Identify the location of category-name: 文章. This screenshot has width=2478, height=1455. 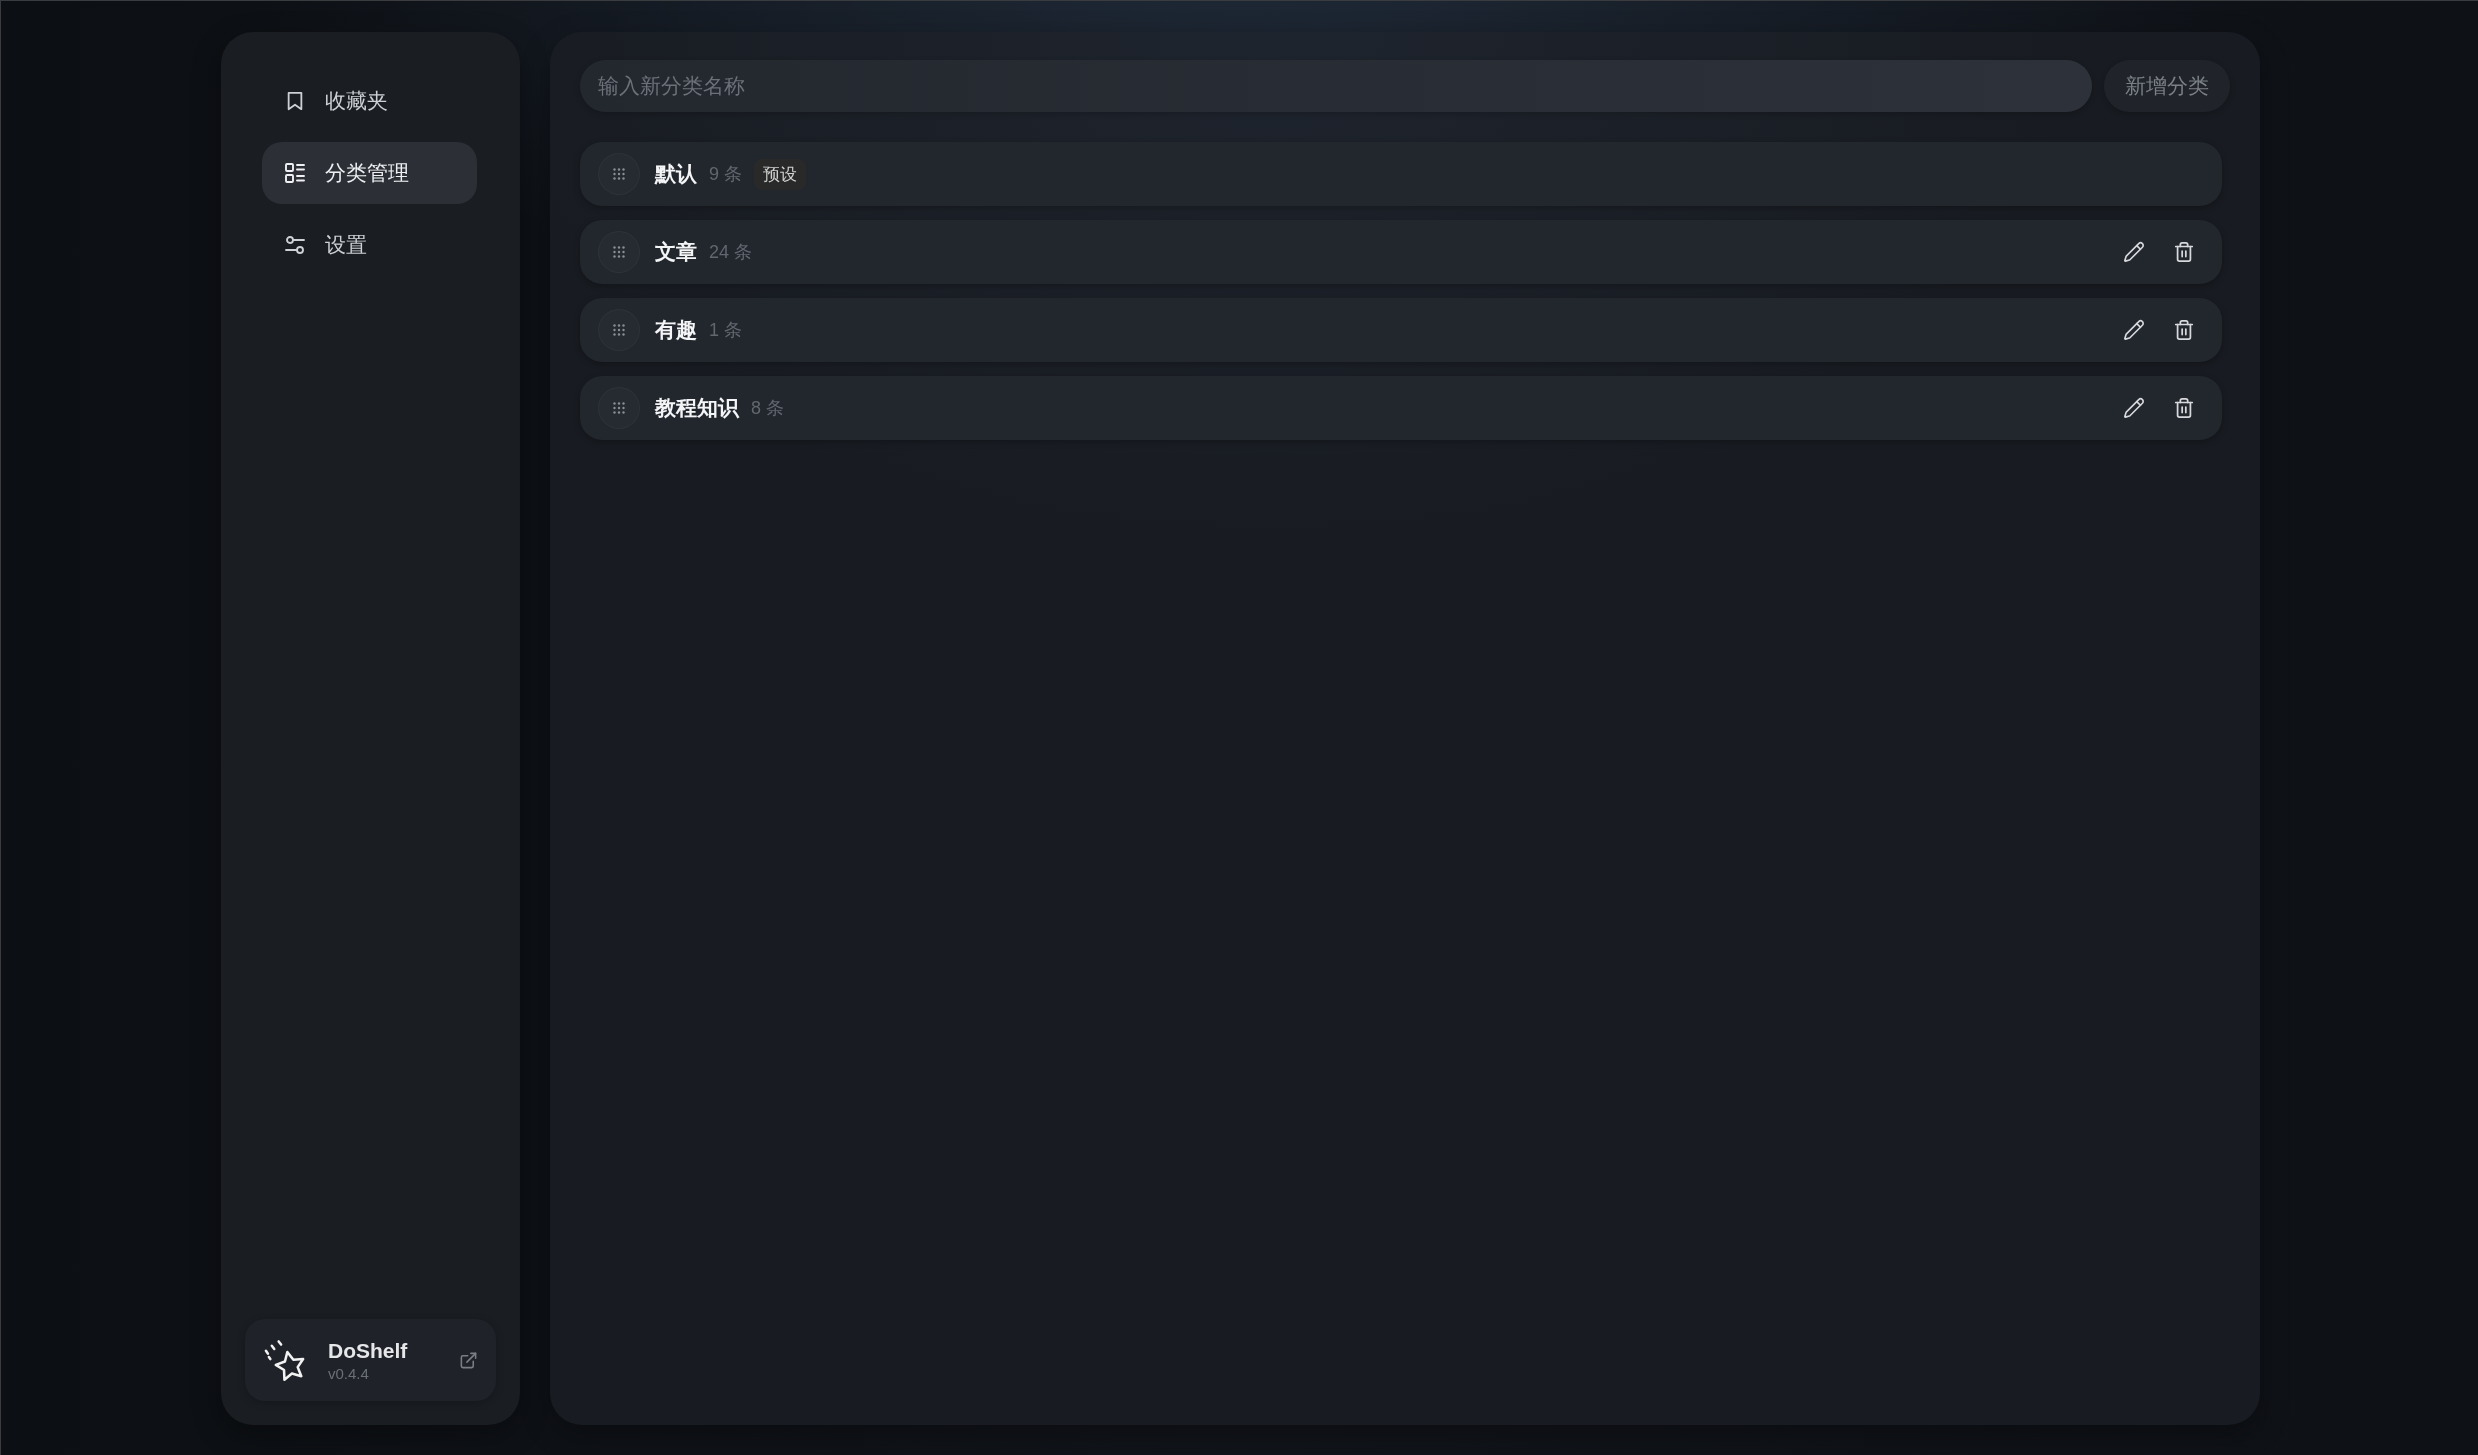
(676, 252).